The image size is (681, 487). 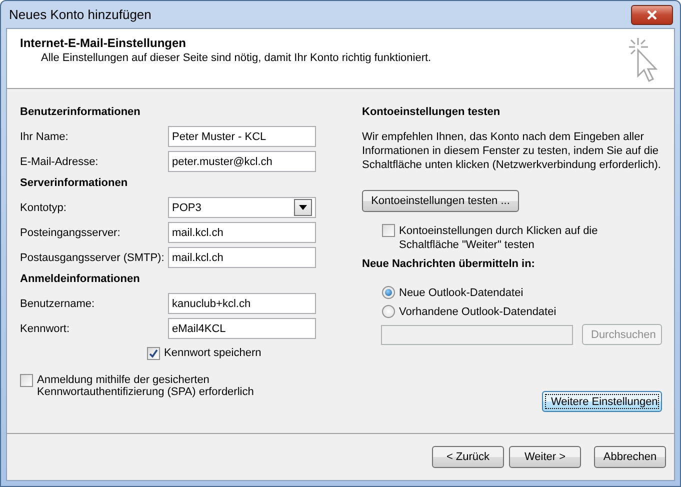 What do you see at coordinates (93, 258) in the screenshot?
I see `field-label: Postausgangsserver (SMTP):` at bounding box center [93, 258].